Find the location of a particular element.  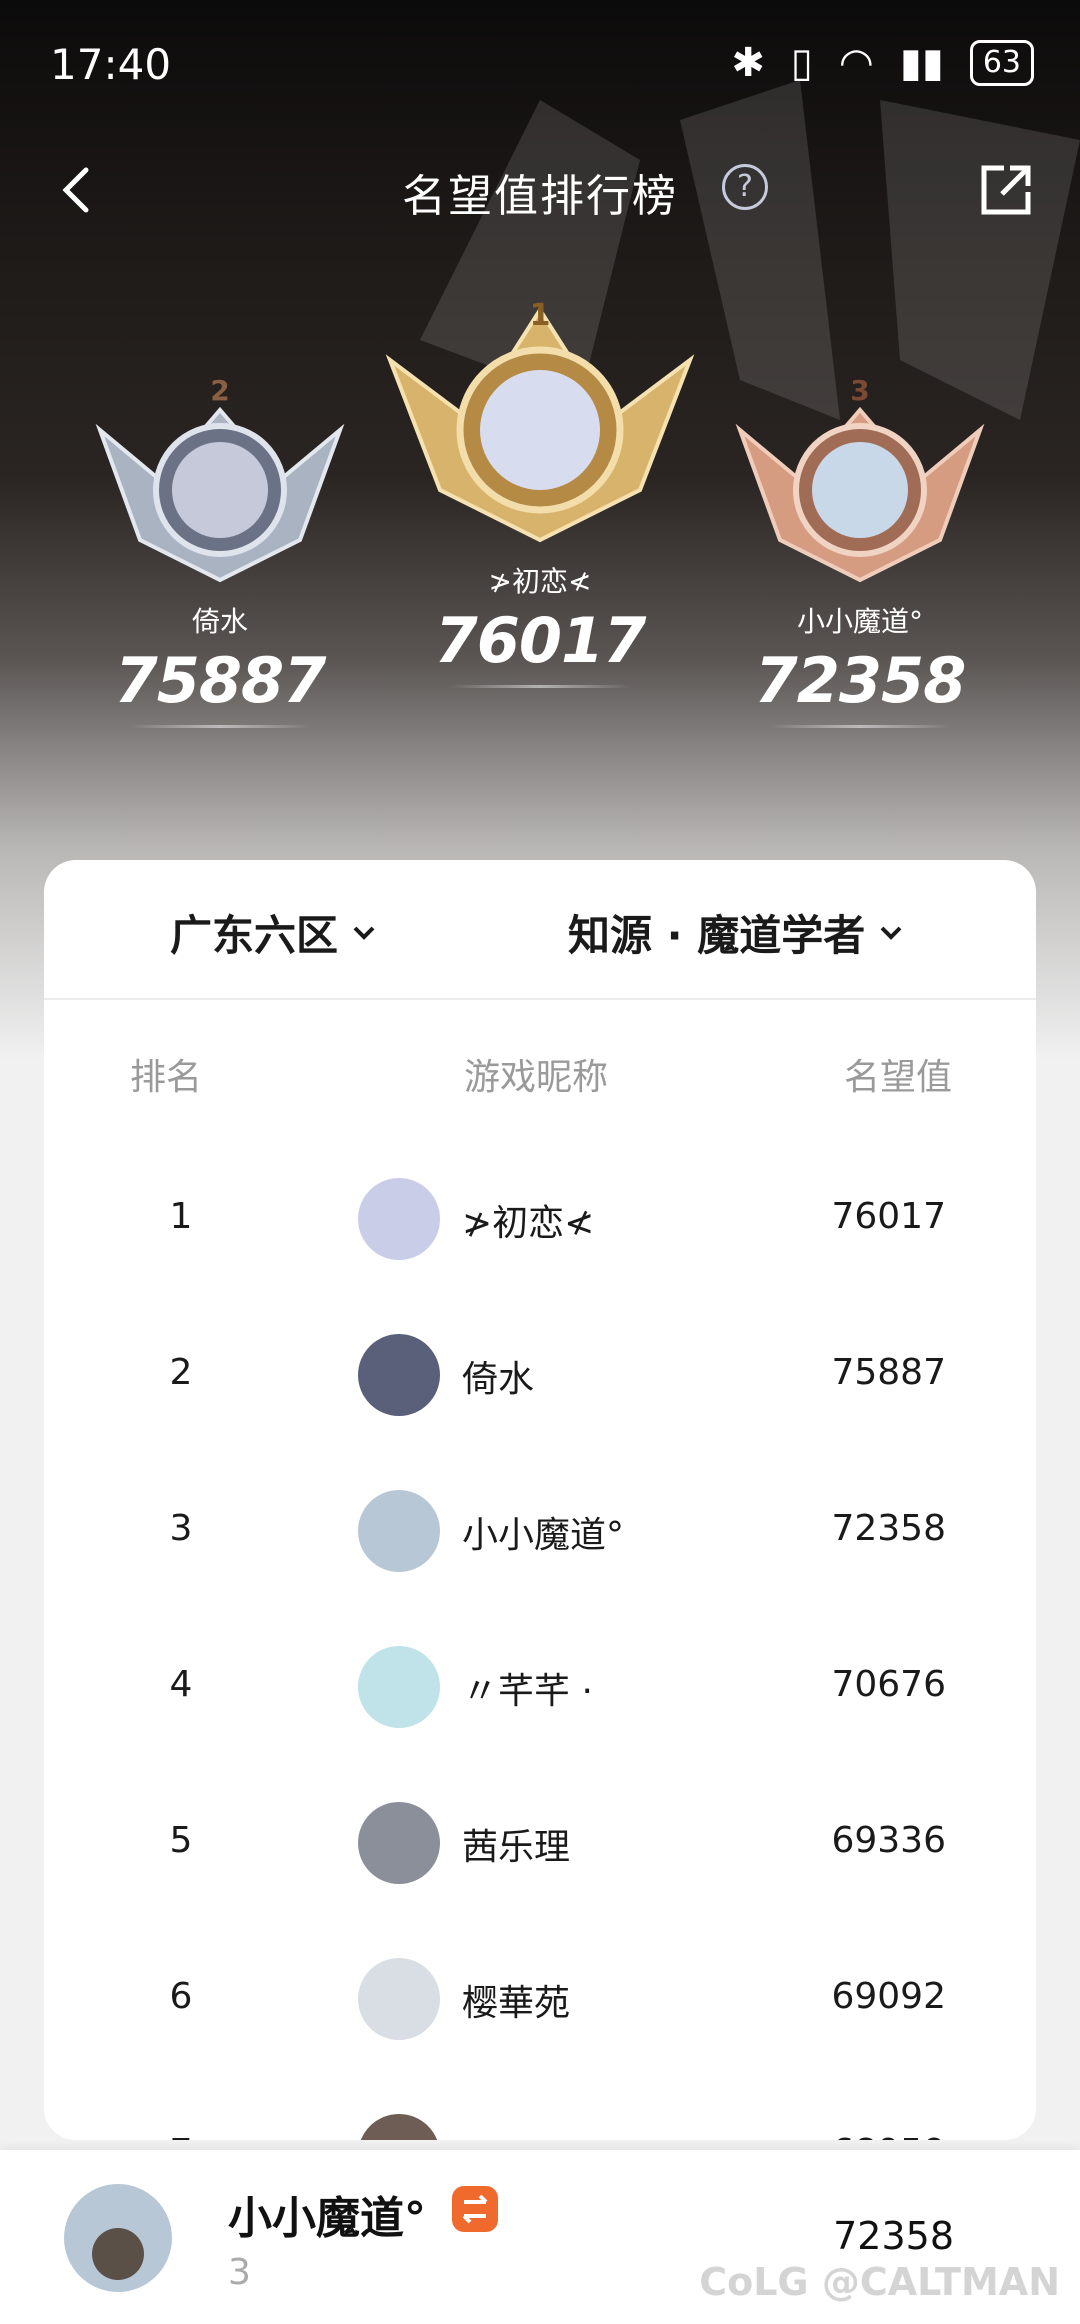

row-rank: 2 is located at coordinates (181, 1372).